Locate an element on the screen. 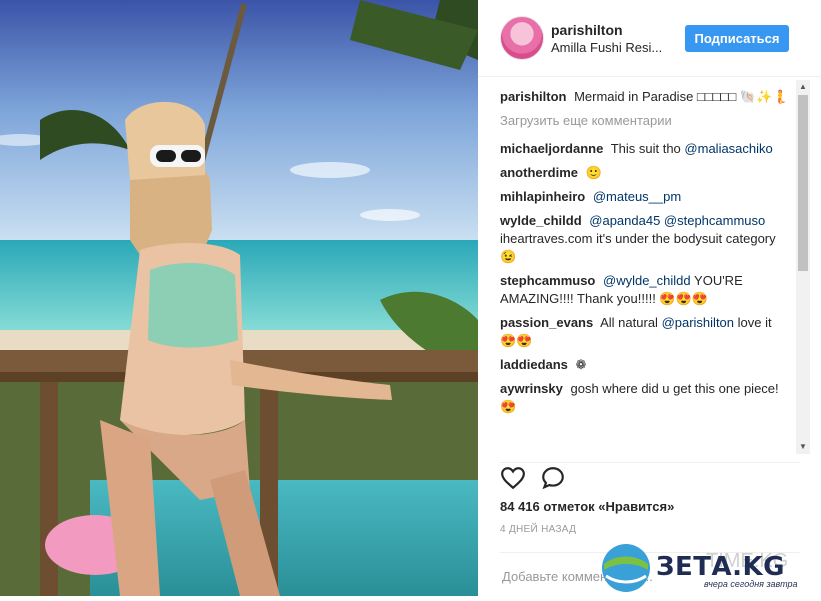 The height and width of the screenshot is (601, 821). heart-icon is located at coordinates (513, 478).